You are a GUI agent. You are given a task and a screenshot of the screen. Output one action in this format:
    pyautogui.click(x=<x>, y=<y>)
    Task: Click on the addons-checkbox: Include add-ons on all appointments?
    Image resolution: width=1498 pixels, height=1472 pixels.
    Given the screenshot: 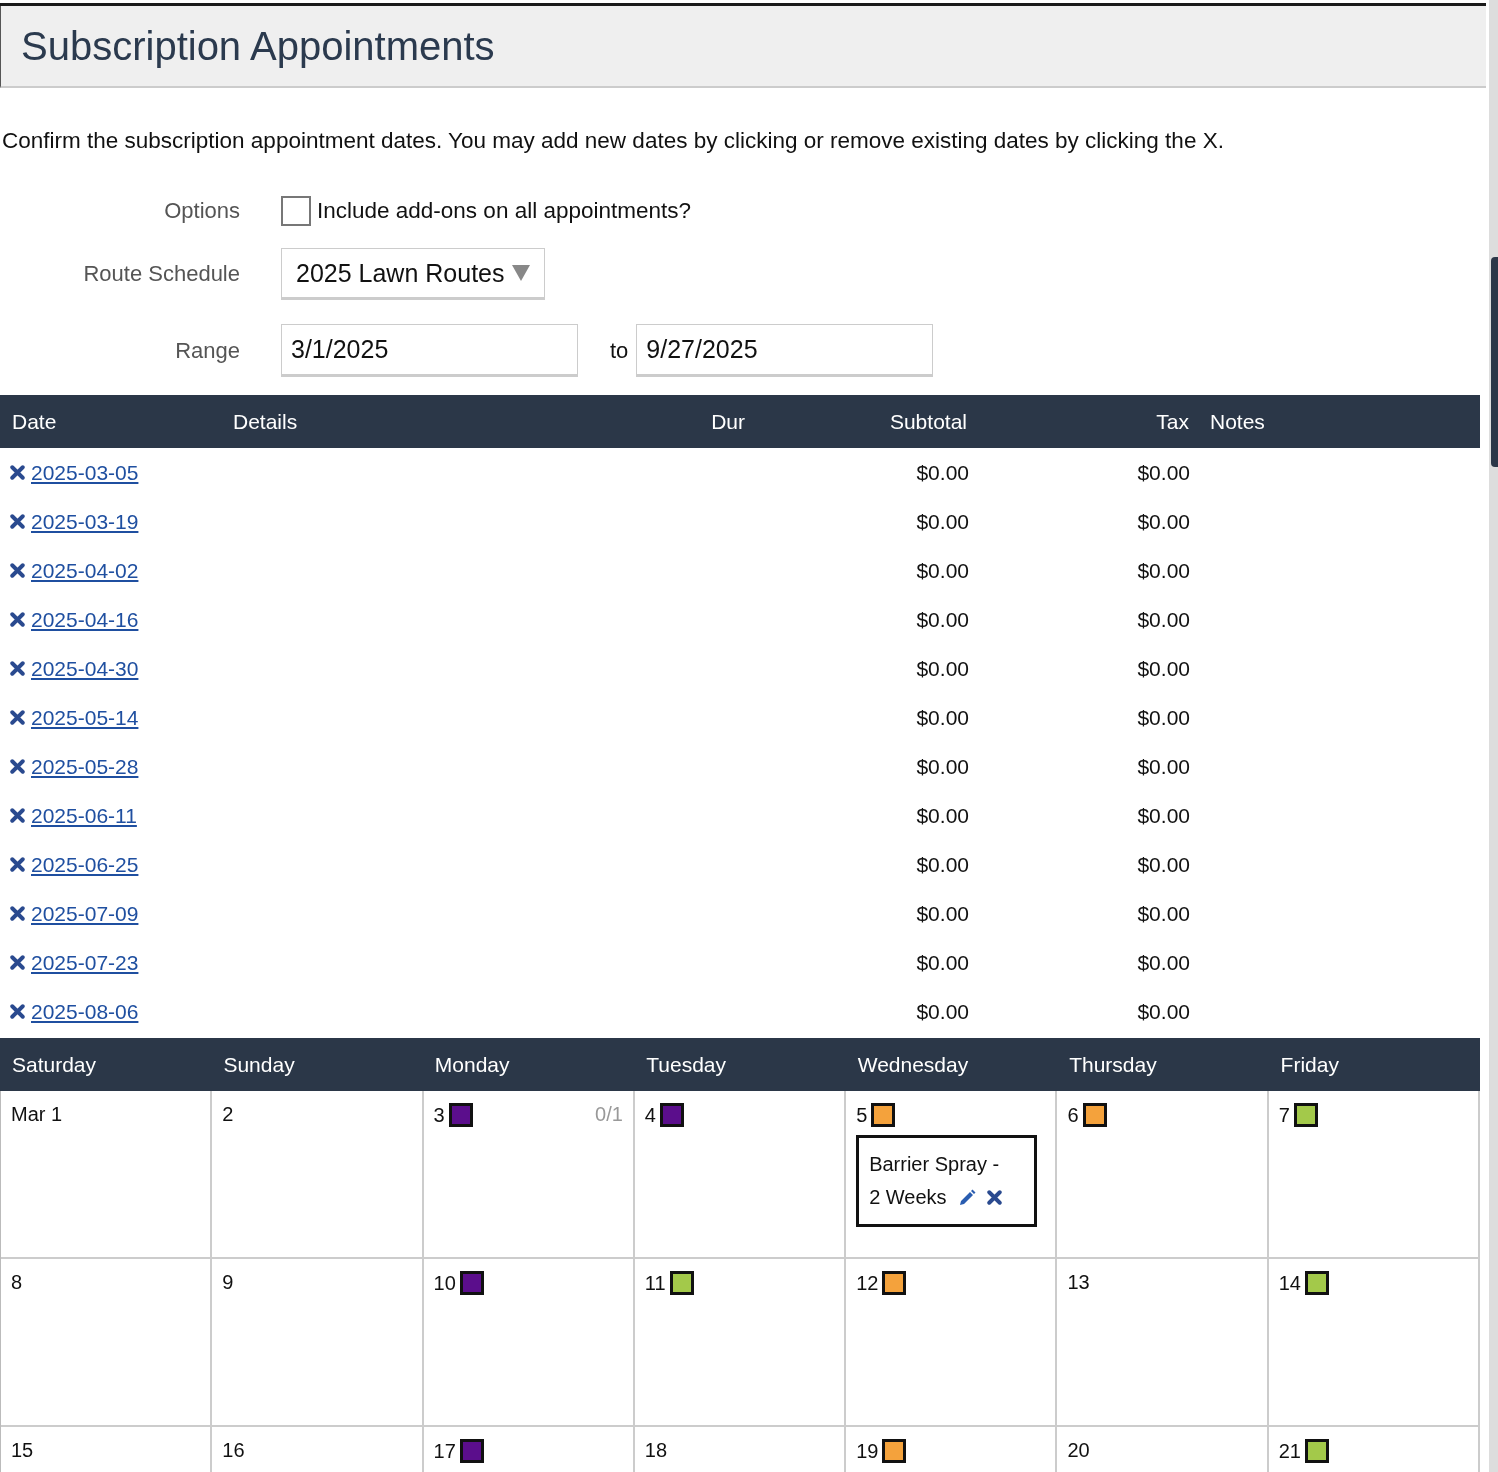 What is the action you would take?
    pyautogui.click(x=486, y=211)
    